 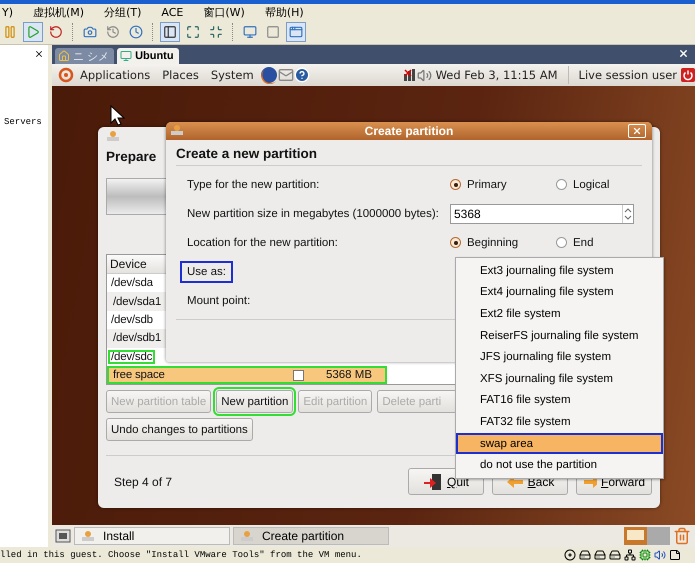 I want to click on menu-option: Ext2 file system, so click(x=559, y=314).